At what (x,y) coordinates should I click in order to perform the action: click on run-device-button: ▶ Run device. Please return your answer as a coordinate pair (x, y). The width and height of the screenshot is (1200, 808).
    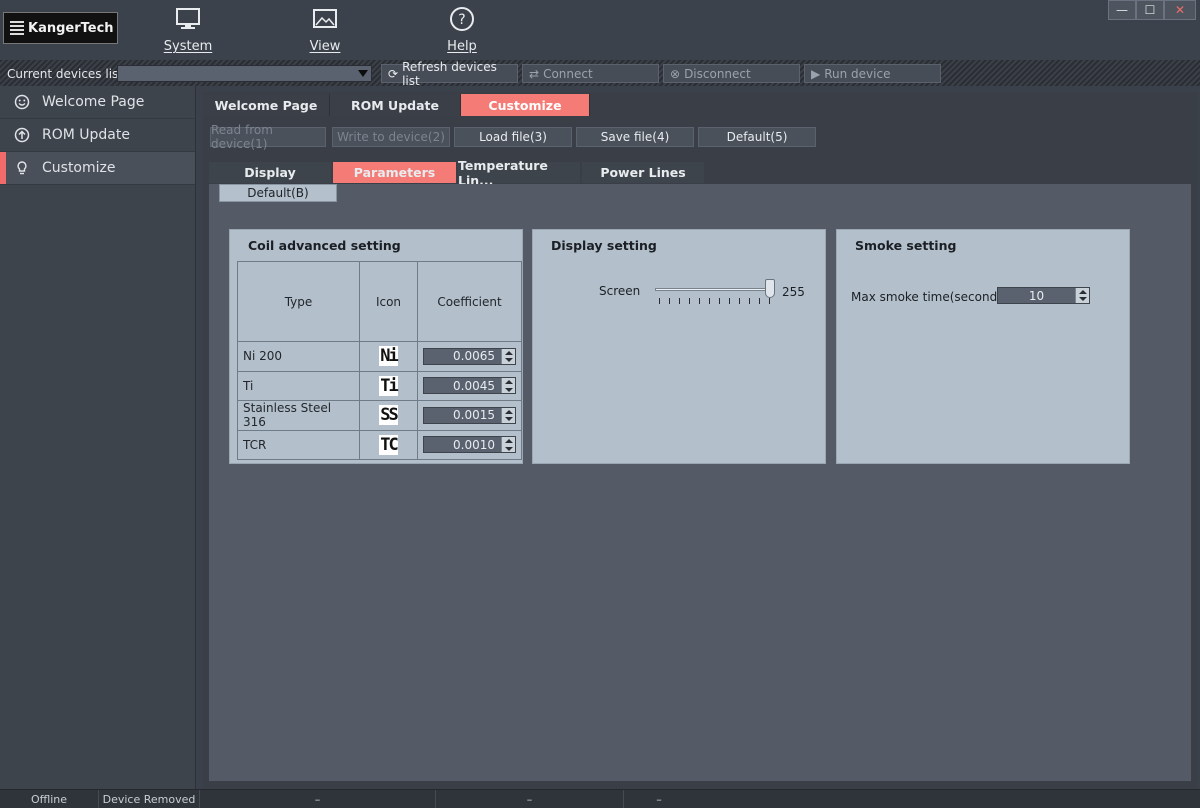
    Looking at the image, I should click on (872, 73).